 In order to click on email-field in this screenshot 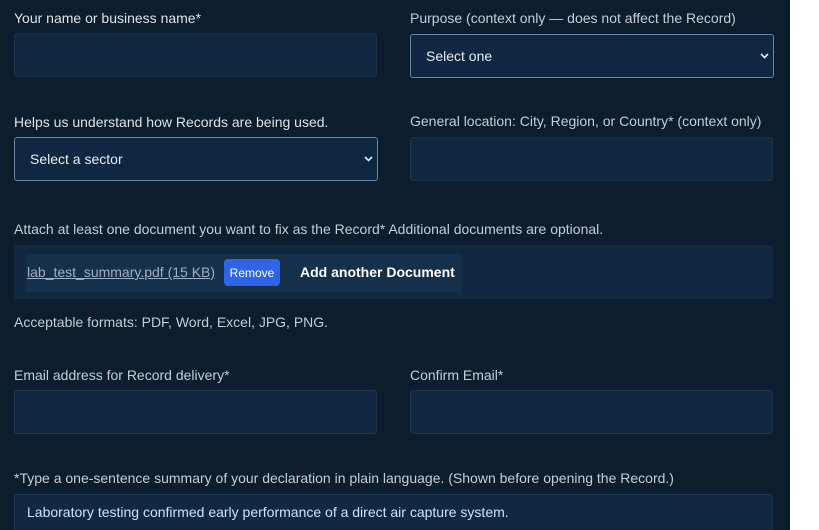, I will do `click(195, 412)`.